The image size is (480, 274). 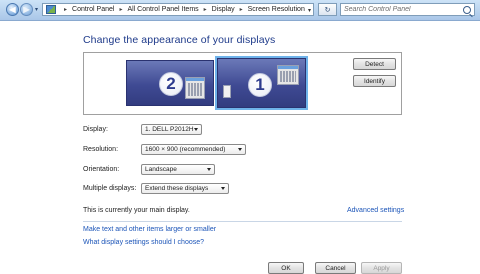 I want to click on apply-button: Apply, so click(x=381, y=268).